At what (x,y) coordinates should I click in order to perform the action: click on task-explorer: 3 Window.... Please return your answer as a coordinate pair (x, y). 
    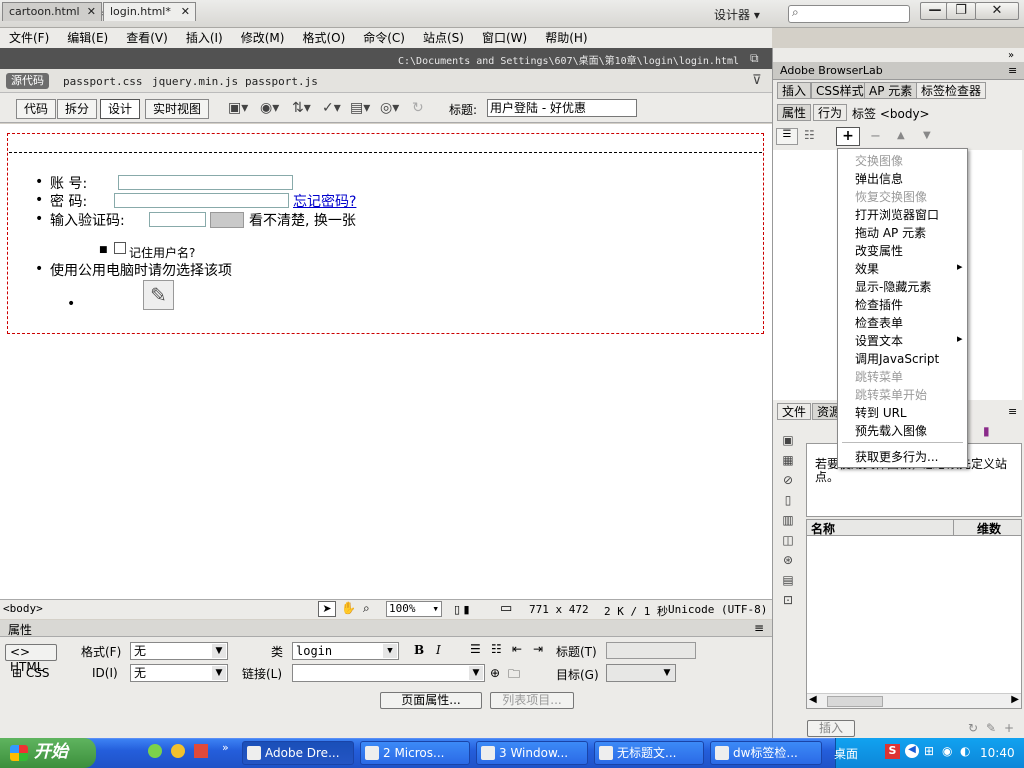
    Looking at the image, I should click on (532, 753).